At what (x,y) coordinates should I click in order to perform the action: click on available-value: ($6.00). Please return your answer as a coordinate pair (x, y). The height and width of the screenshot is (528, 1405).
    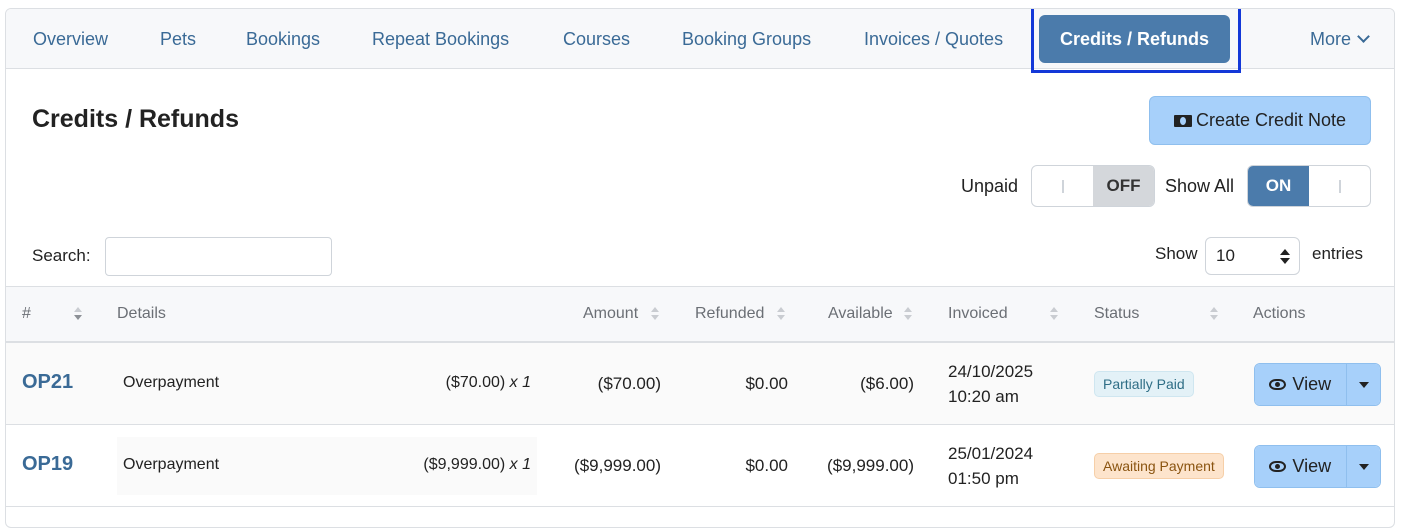
    Looking at the image, I should click on (887, 383).